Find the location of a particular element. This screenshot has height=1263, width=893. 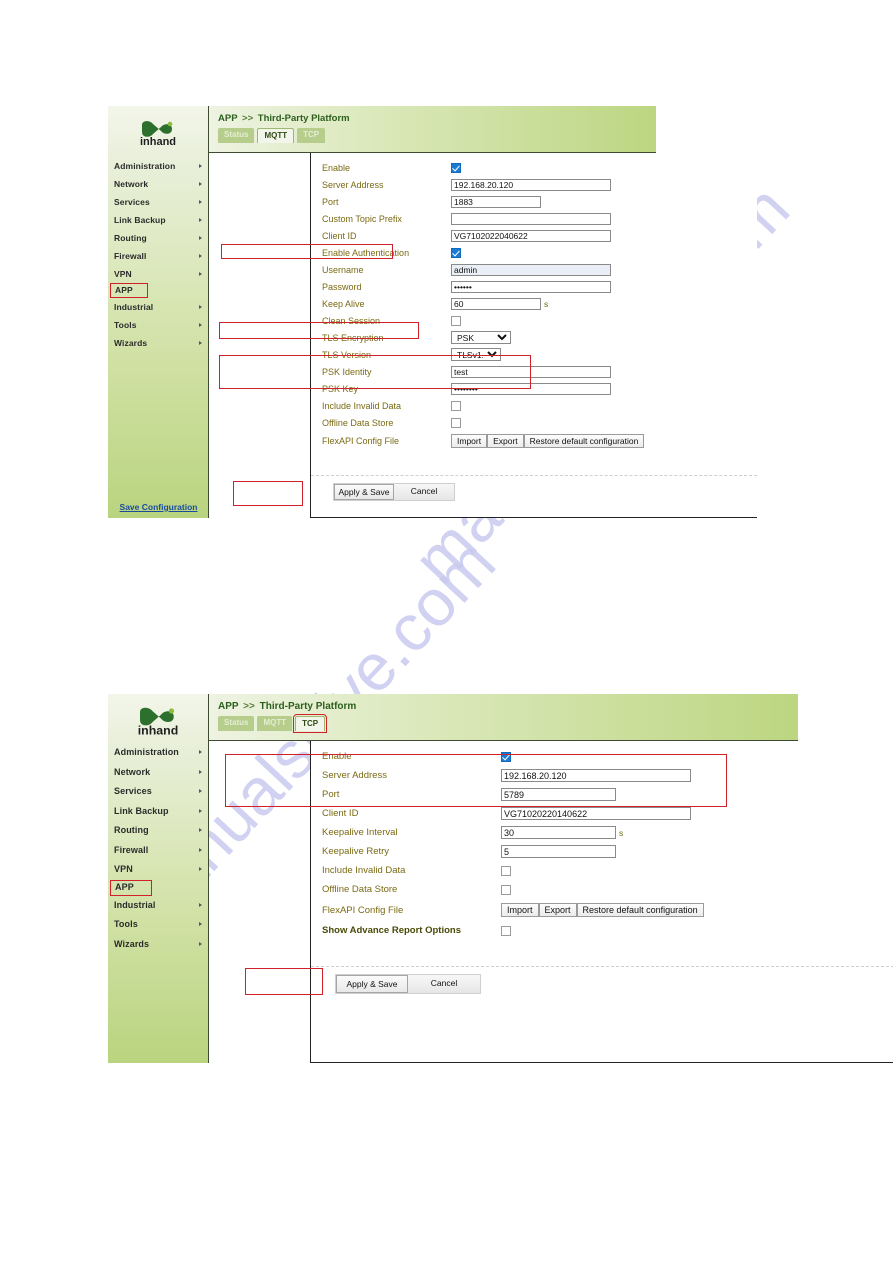

field-port: Port is located at coordinates (602, 794).